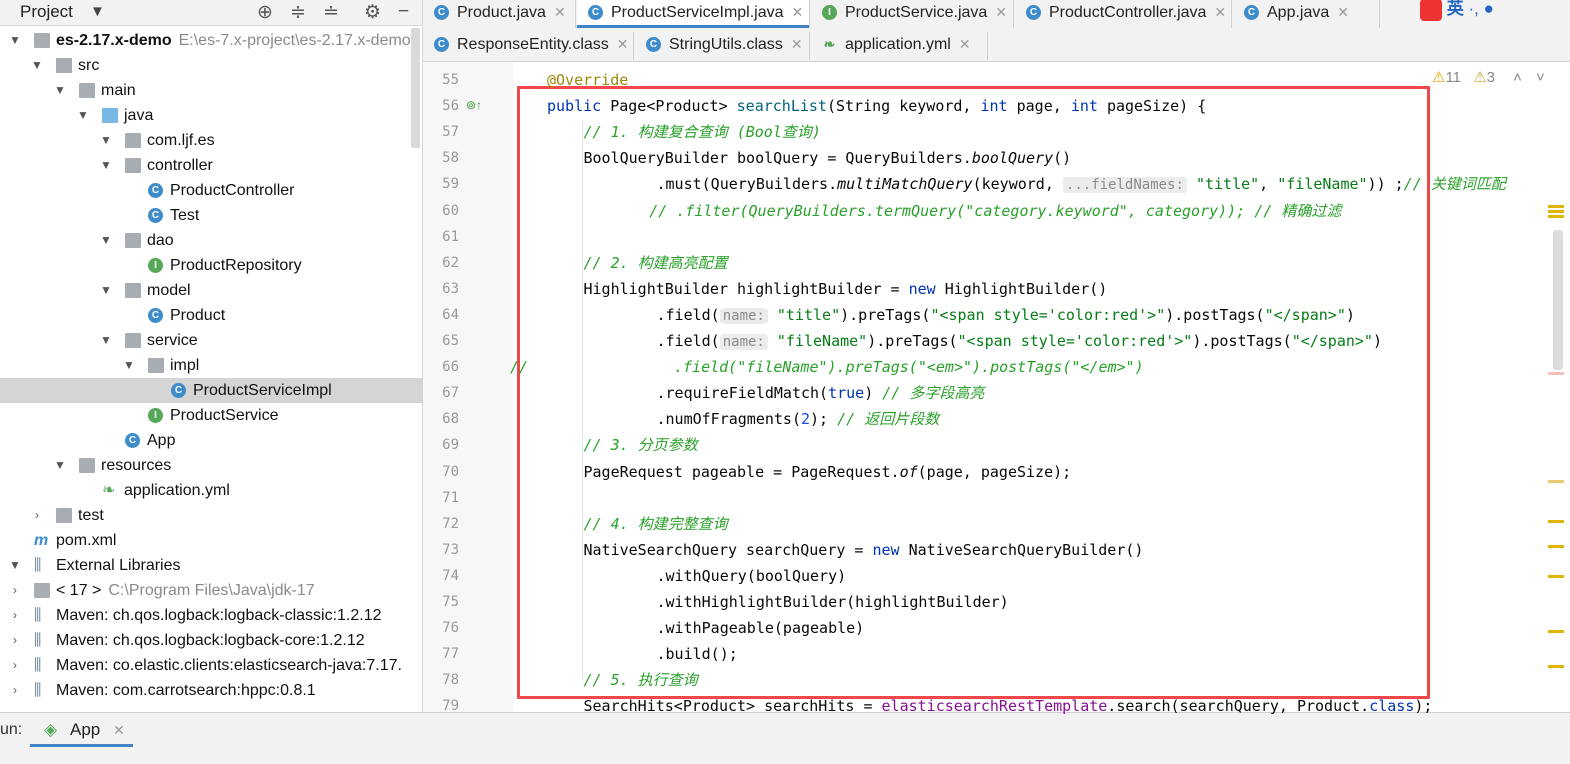 This screenshot has height=764, width=1570. Describe the element at coordinates (205, 65) in the screenshot. I see `tree-item: ▼ src` at that location.